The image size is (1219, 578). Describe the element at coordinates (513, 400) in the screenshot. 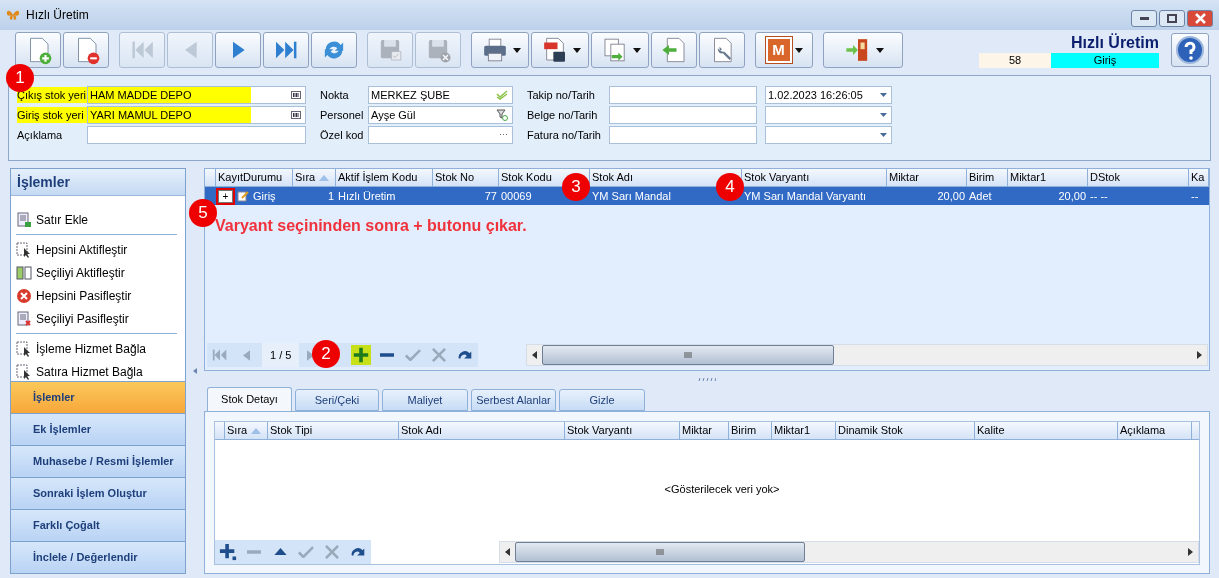

I see `tab: Serbest Alanlar` at that location.